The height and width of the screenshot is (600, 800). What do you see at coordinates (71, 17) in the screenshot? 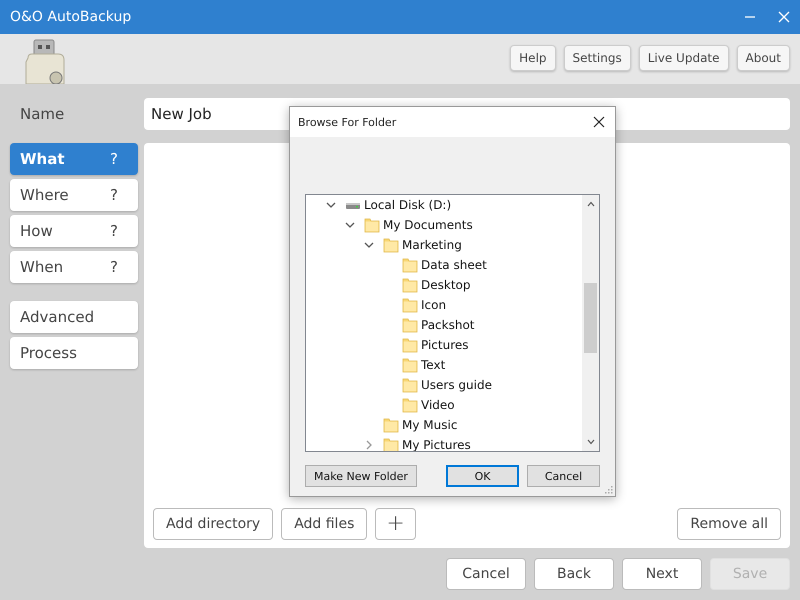
I see `window-title: O&O AutoBackup` at bounding box center [71, 17].